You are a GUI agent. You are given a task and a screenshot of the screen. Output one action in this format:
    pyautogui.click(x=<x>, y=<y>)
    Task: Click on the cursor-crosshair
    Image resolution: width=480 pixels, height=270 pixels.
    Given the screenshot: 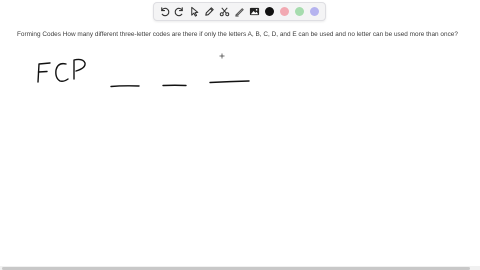 What is the action you would take?
    pyautogui.click(x=222, y=56)
    